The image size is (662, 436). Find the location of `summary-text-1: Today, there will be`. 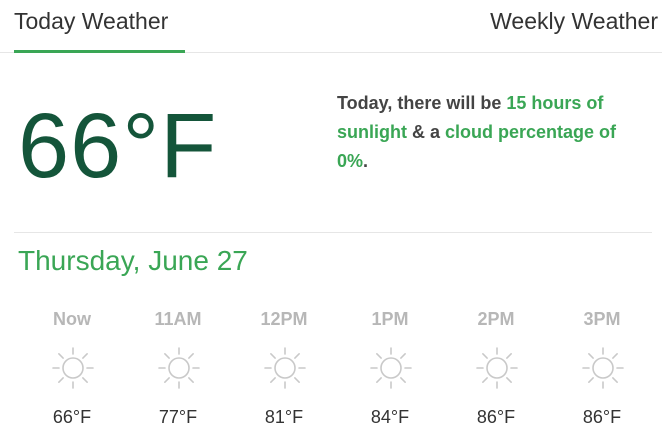

summary-text-1: Today, there will be is located at coordinates (422, 103).